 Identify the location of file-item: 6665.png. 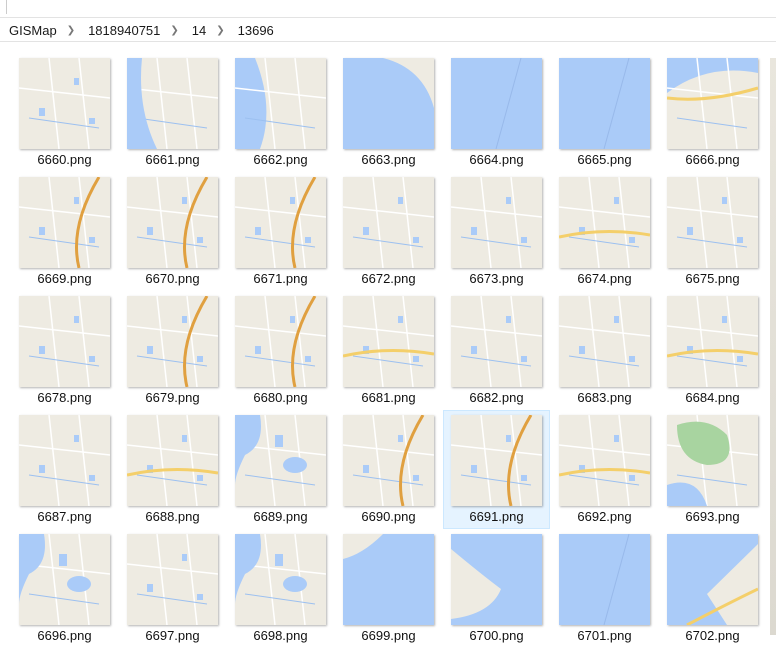
(604, 112).